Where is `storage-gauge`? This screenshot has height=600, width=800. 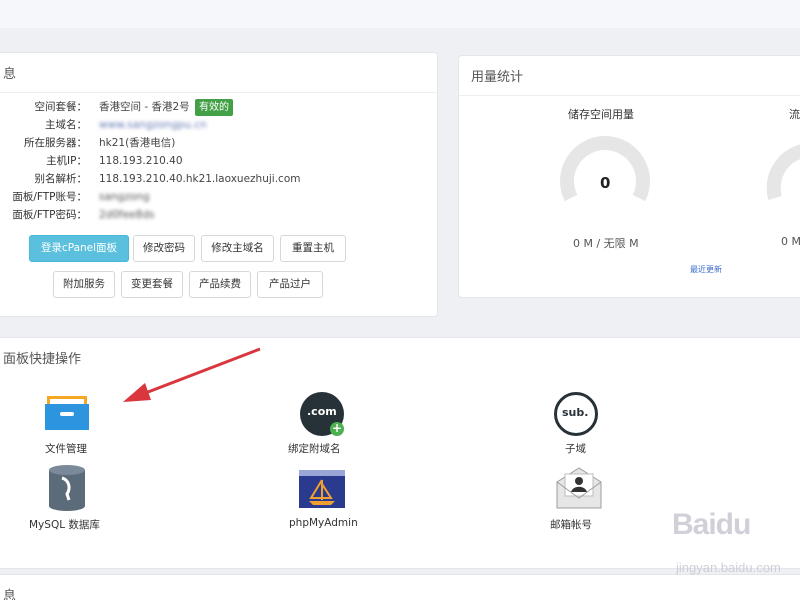
storage-gauge is located at coordinates (605, 169).